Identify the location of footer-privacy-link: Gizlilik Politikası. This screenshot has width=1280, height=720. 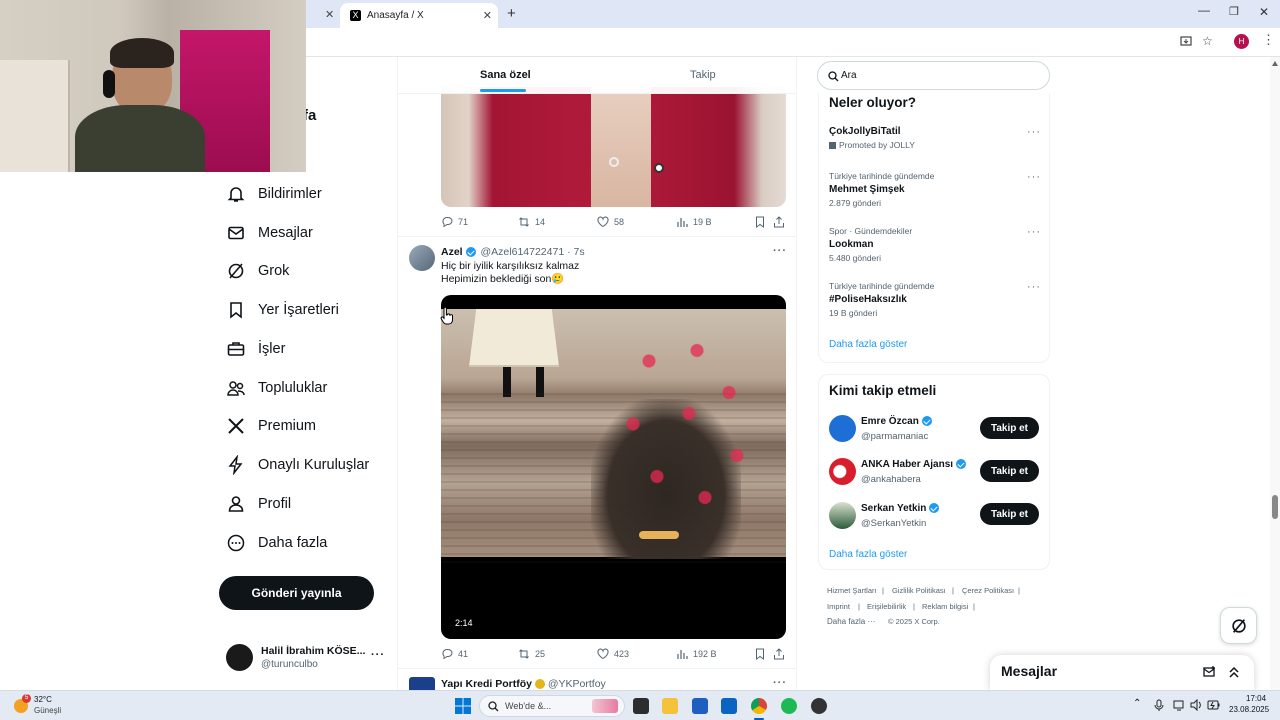
(919, 590).